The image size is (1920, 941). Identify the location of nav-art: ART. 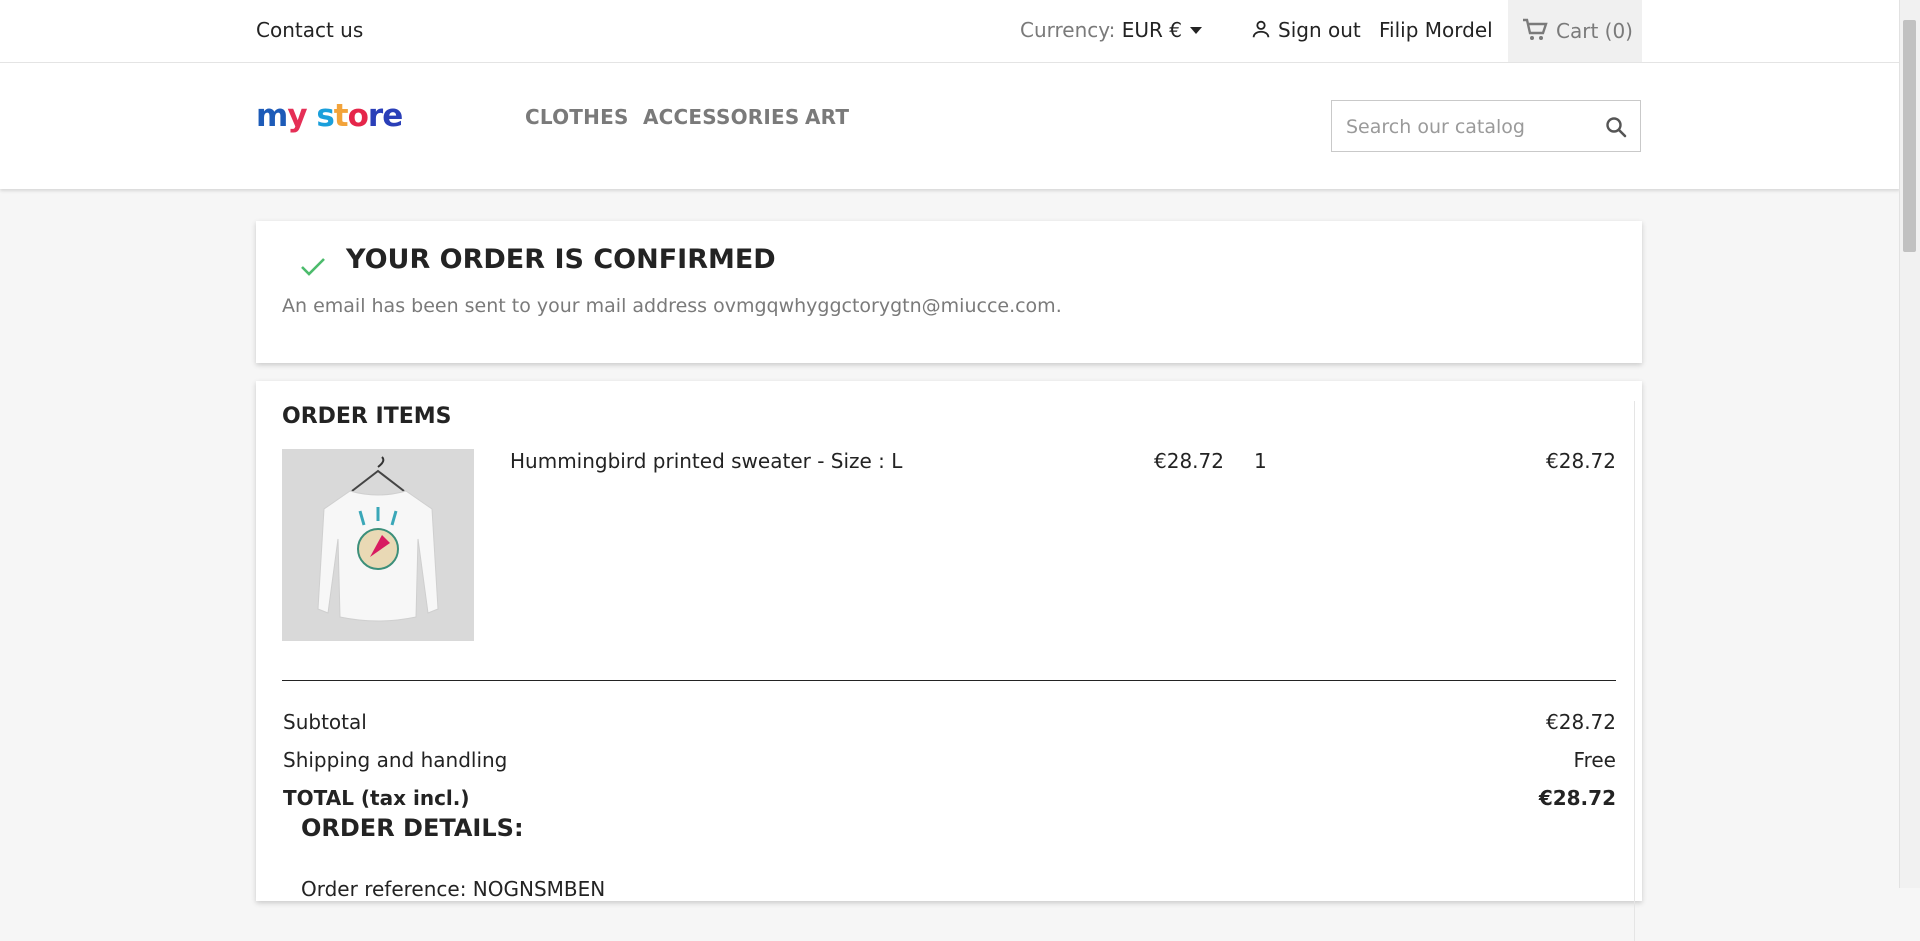
(827, 117).